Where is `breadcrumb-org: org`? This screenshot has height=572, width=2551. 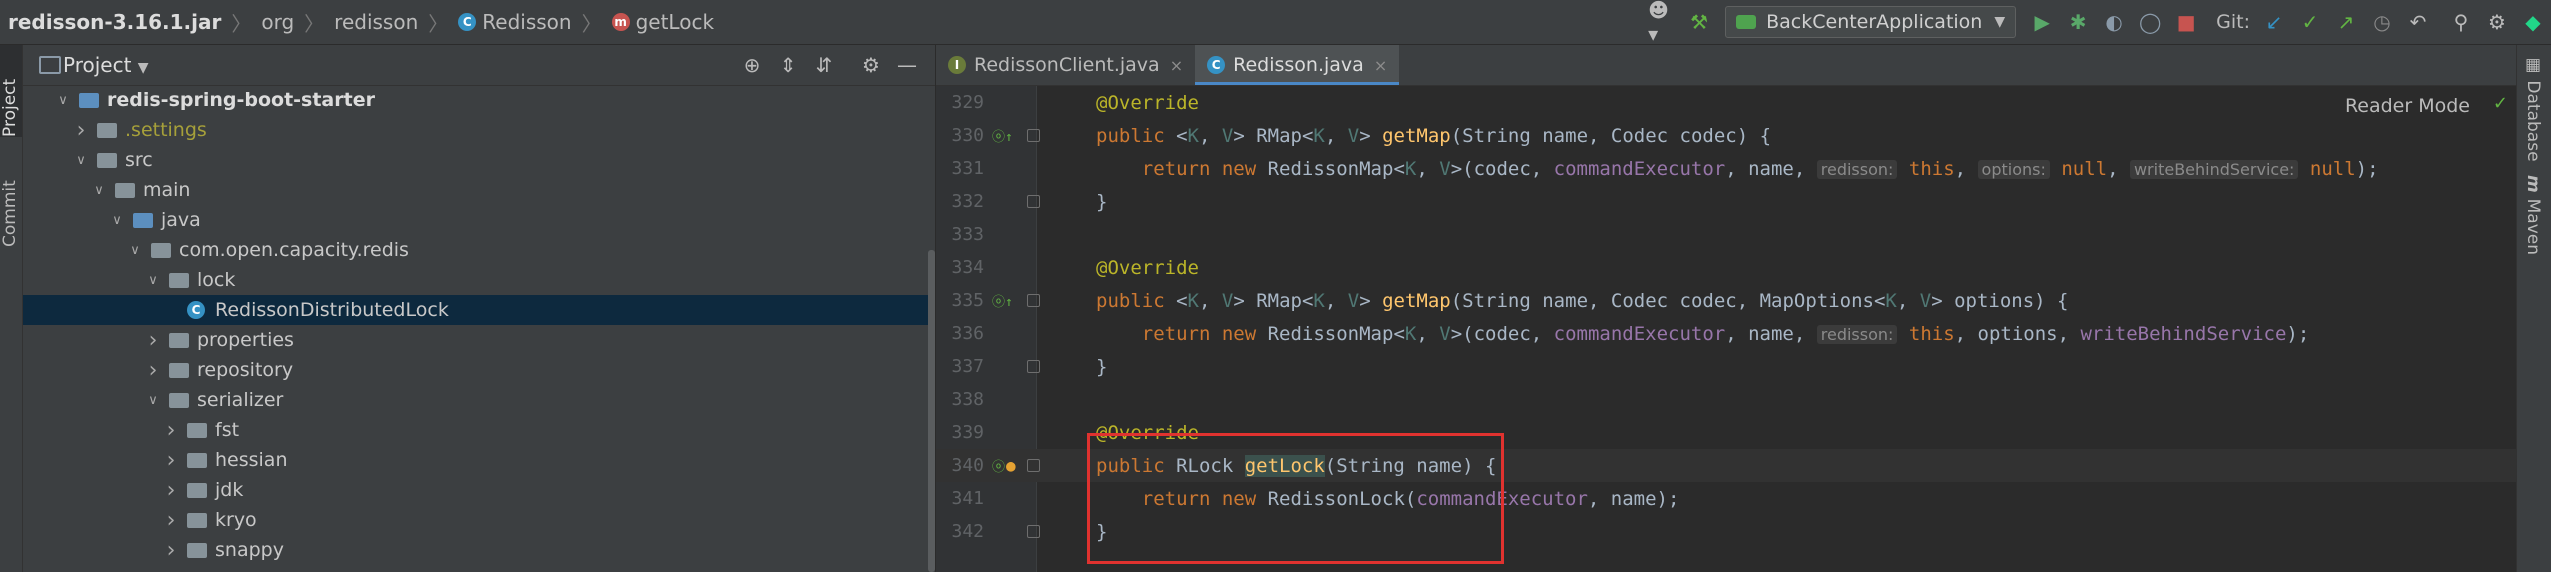
breadcrumb-org: org is located at coordinates (277, 22).